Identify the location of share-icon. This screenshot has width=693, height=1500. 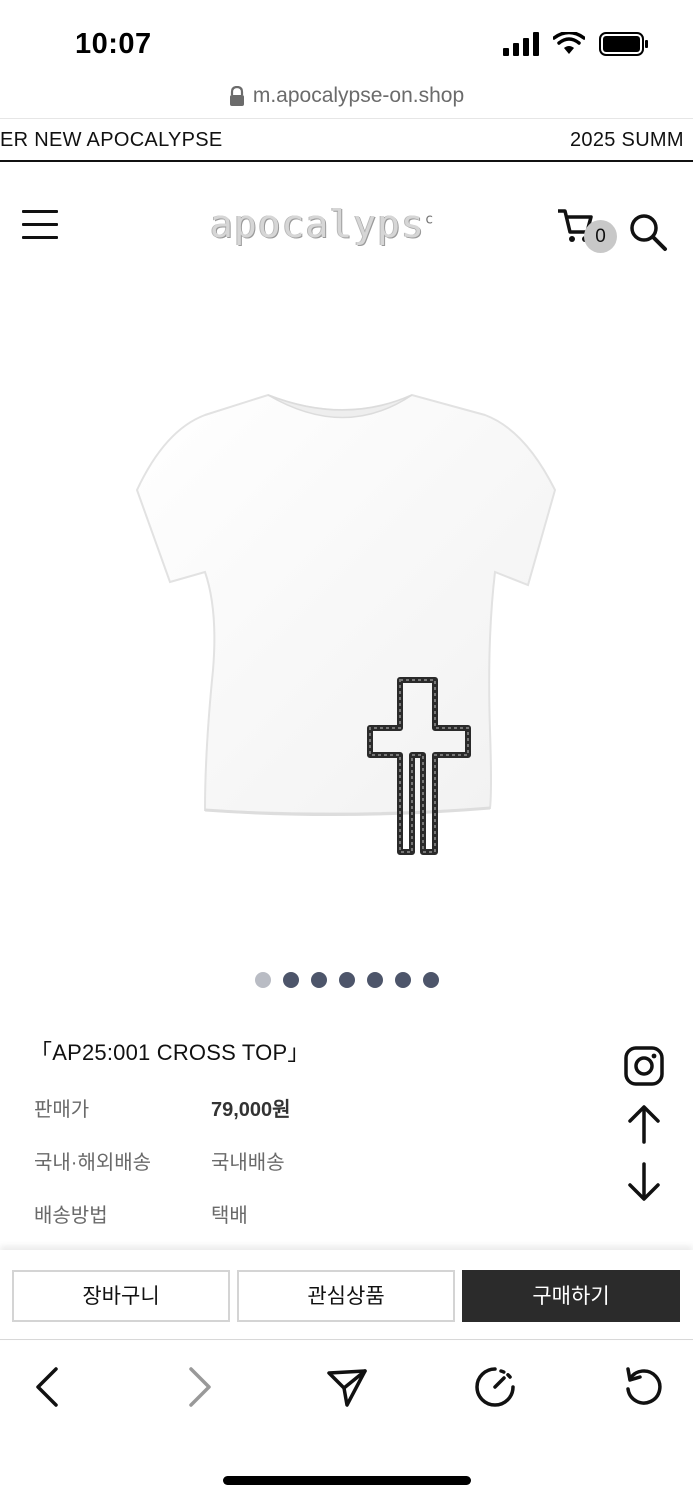
(347, 1387).